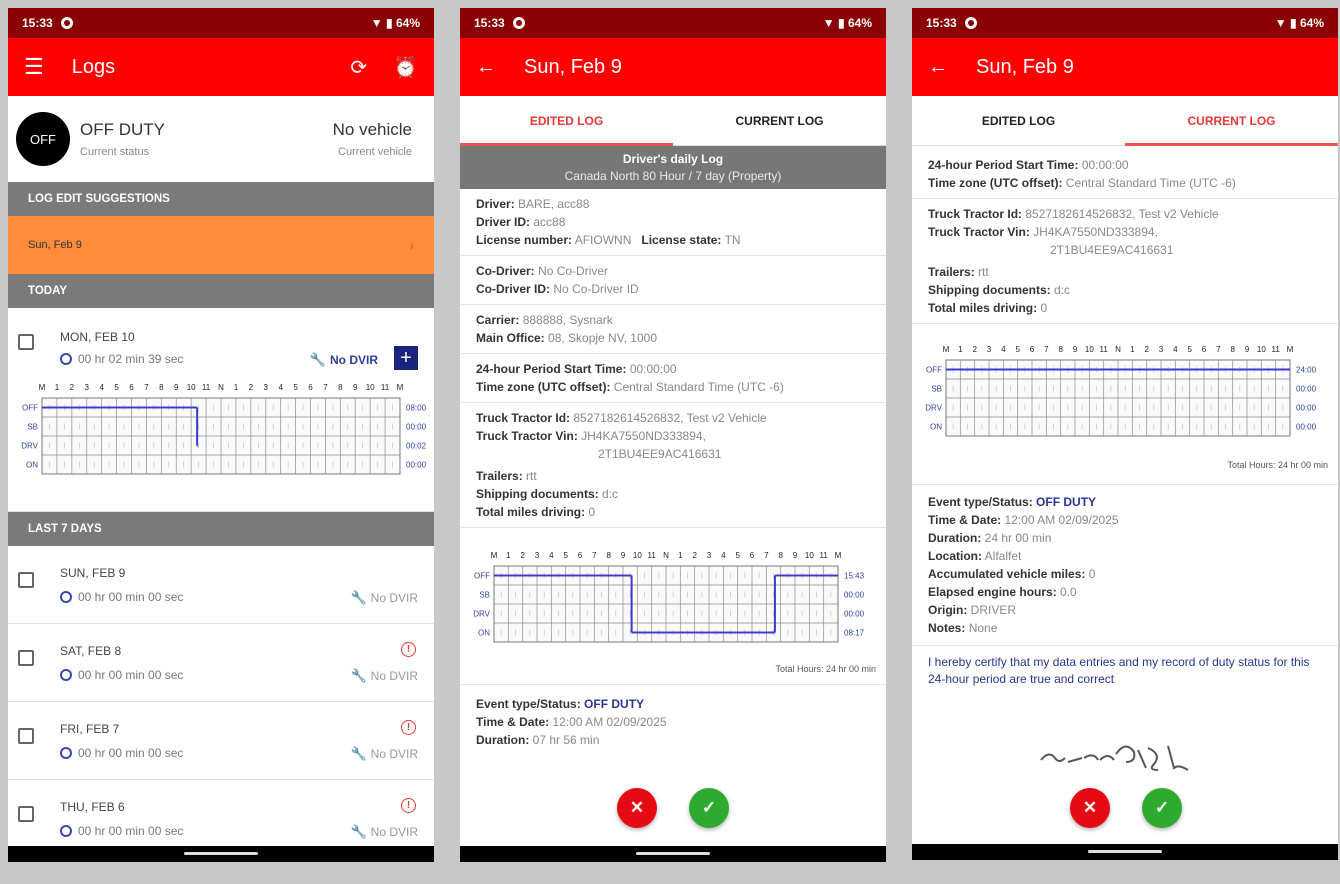 The image size is (1340, 884). What do you see at coordinates (372, 130) in the screenshot?
I see `vehicle-label: No vehicle` at bounding box center [372, 130].